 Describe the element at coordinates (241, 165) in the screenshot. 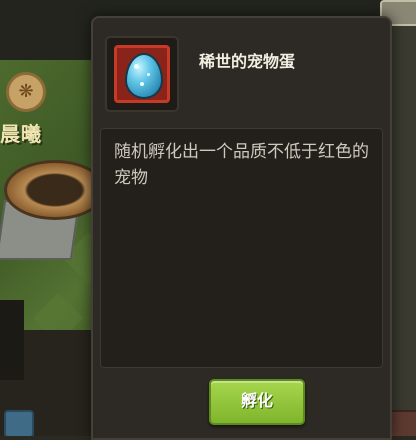

I see `item-description: 随机孵化出一个品质不低于红色的宠物` at that location.